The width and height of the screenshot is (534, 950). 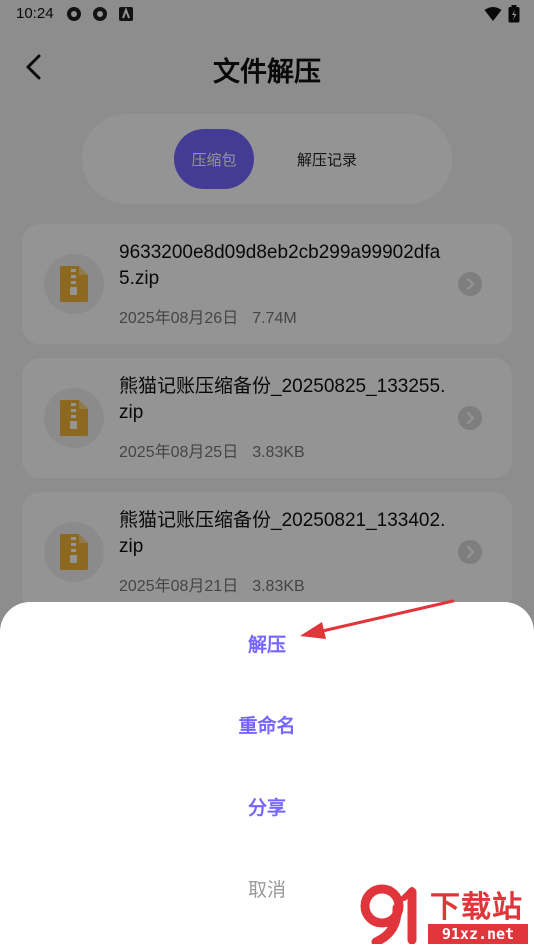 What do you see at coordinates (377, 619) in the screenshot?
I see `annotation-arrow-icon` at bounding box center [377, 619].